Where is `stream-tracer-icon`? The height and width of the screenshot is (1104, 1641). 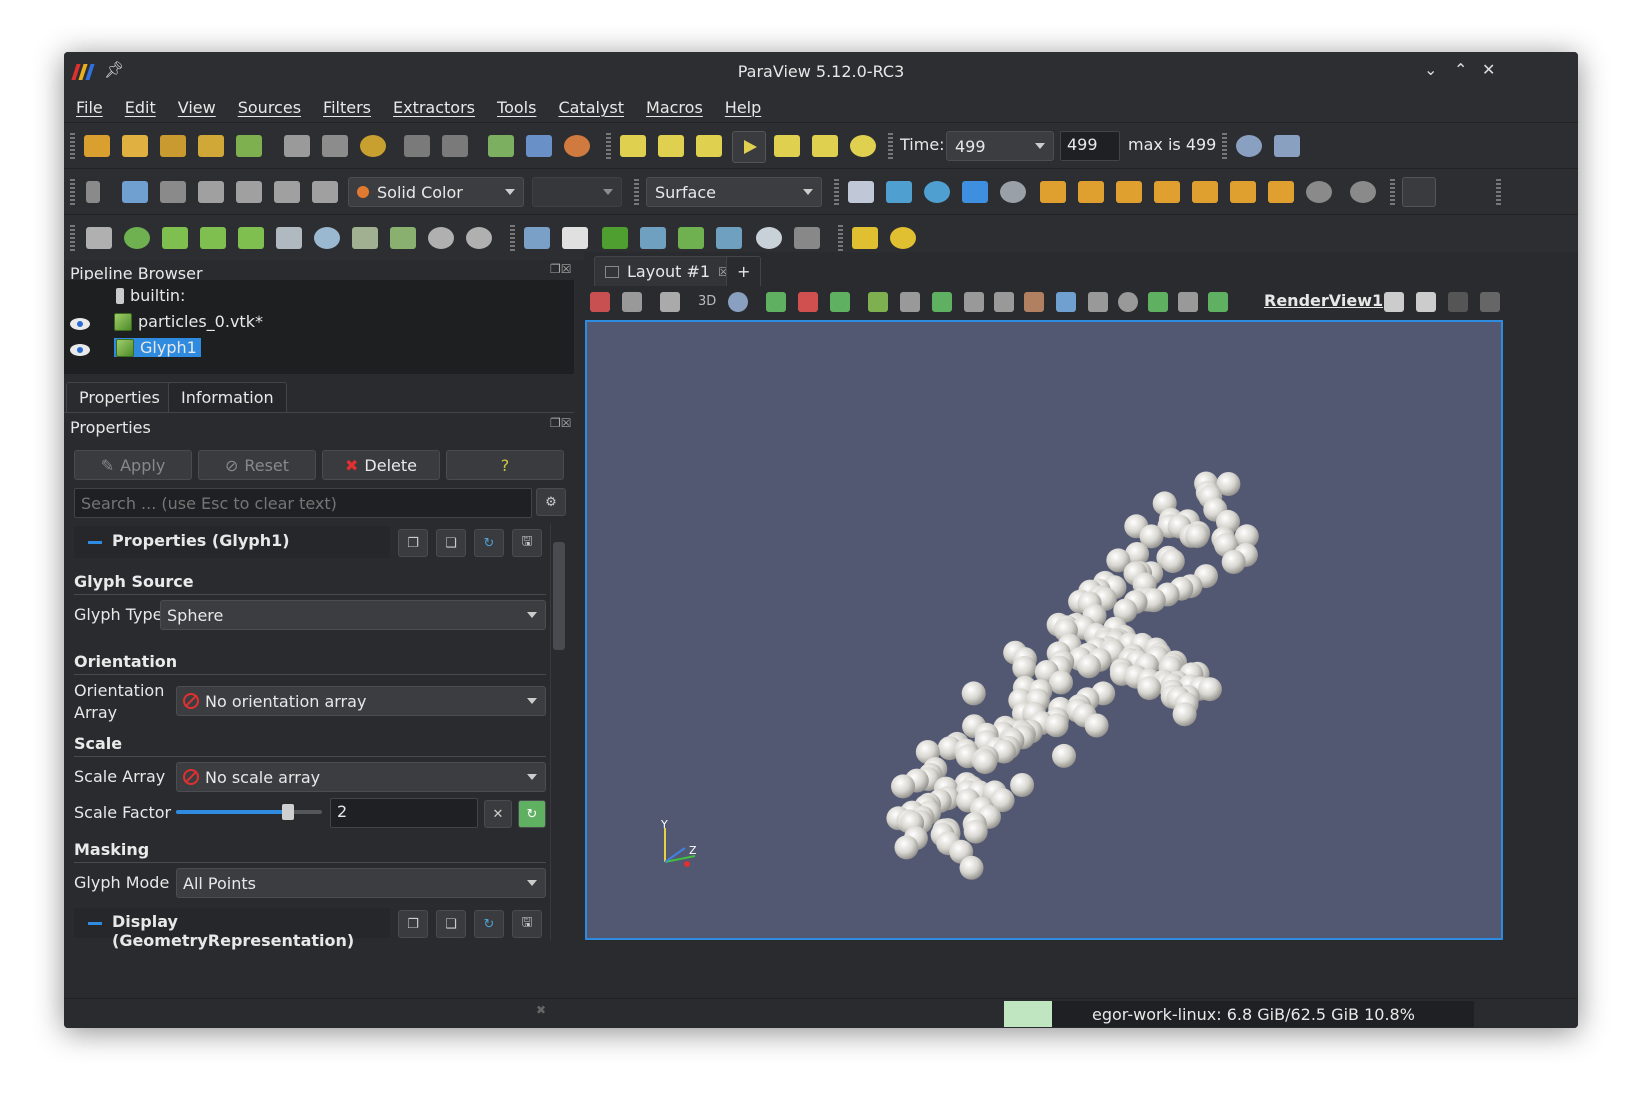 stream-tracer-icon is located at coordinates (365, 238).